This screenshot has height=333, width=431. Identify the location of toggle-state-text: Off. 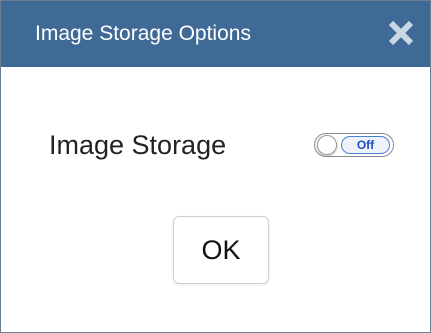
(365, 145).